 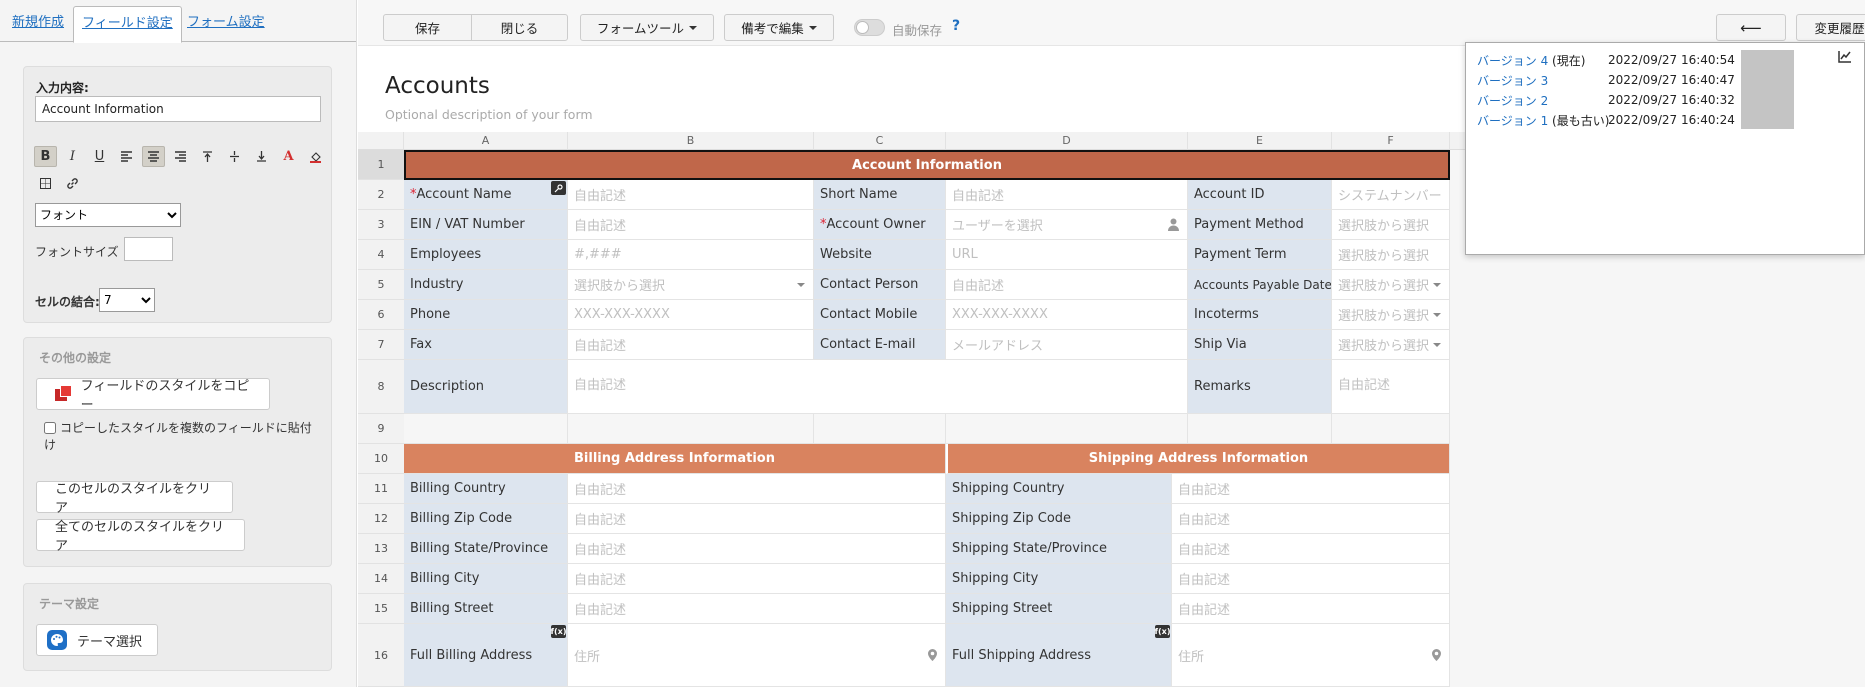 I want to click on font-size-input, so click(x=148, y=249).